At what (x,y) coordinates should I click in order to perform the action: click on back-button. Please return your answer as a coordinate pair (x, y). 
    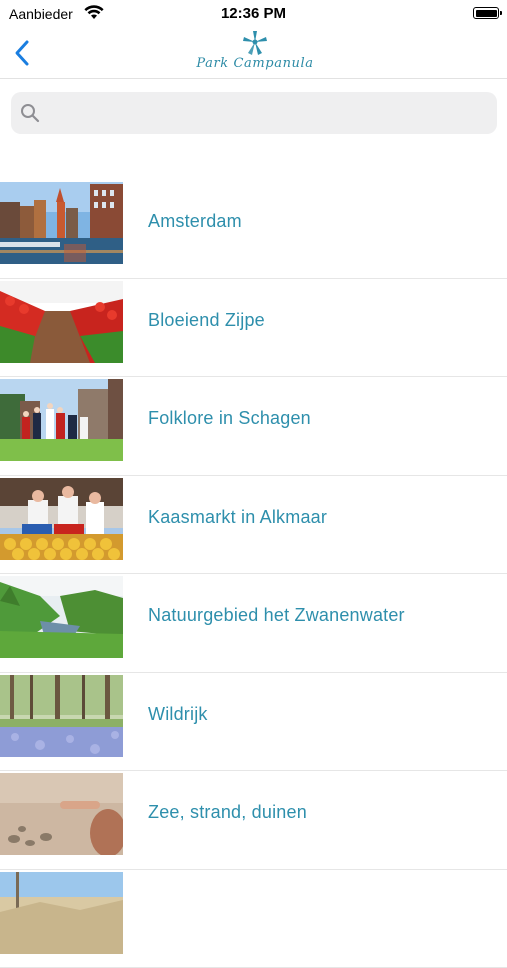
    Looking at the image, I should click on (25, 53).